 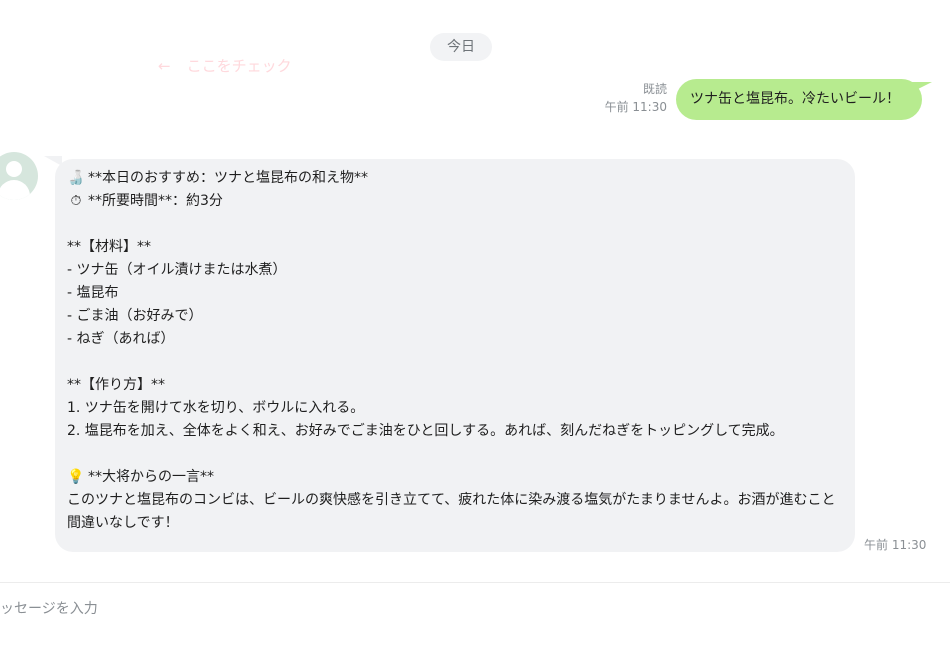 I want to click on stopwatch-icon: ⏱, so click(x=76, y=201).